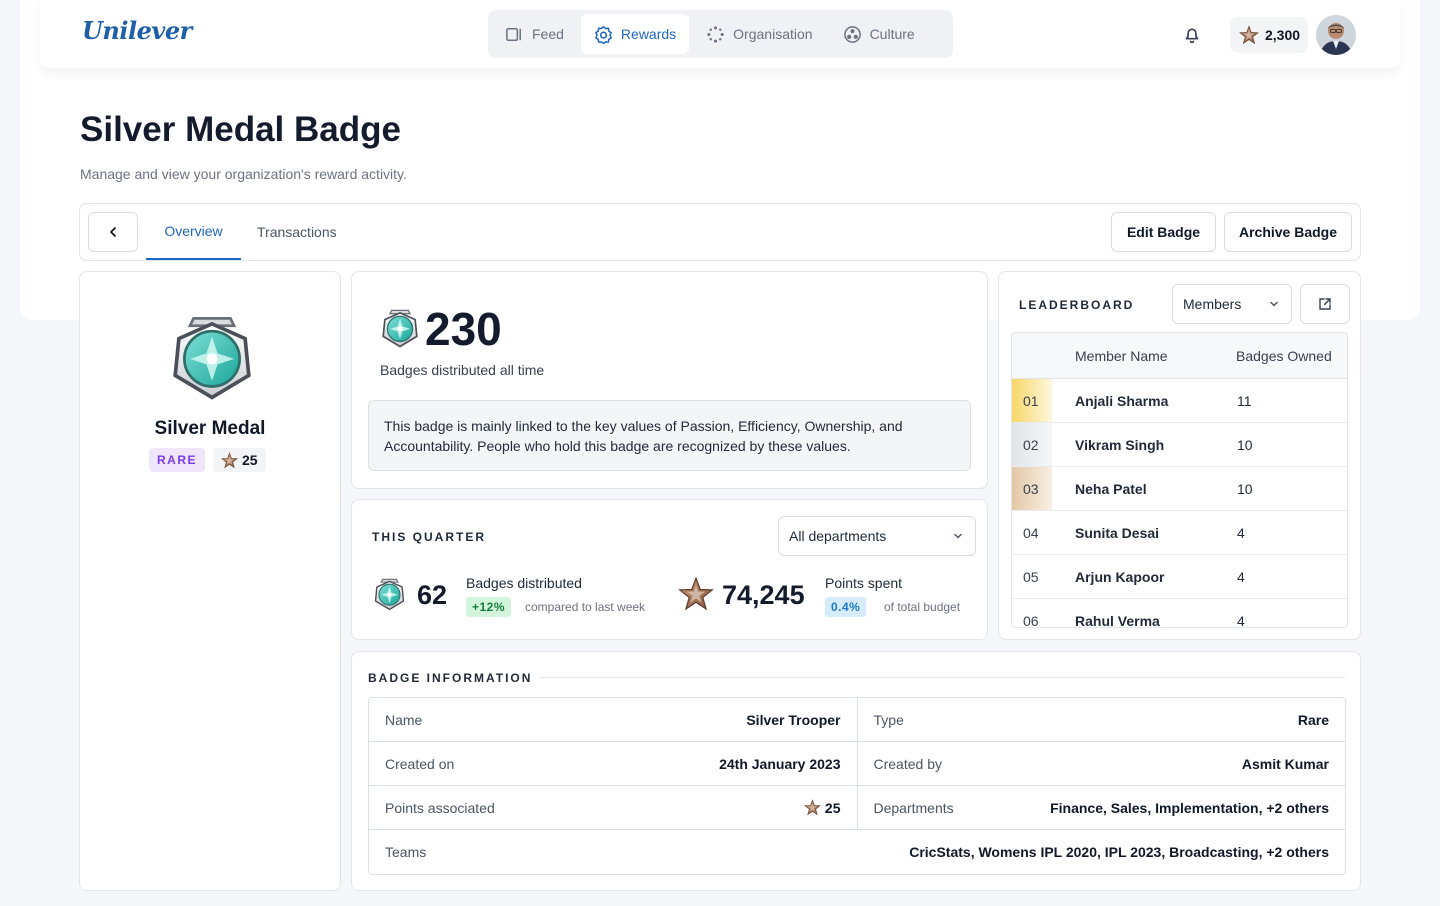 The height and width of the screenshot is (906, 1440). I want to click on quarter-points-label: Points spent, so click(864, 583).